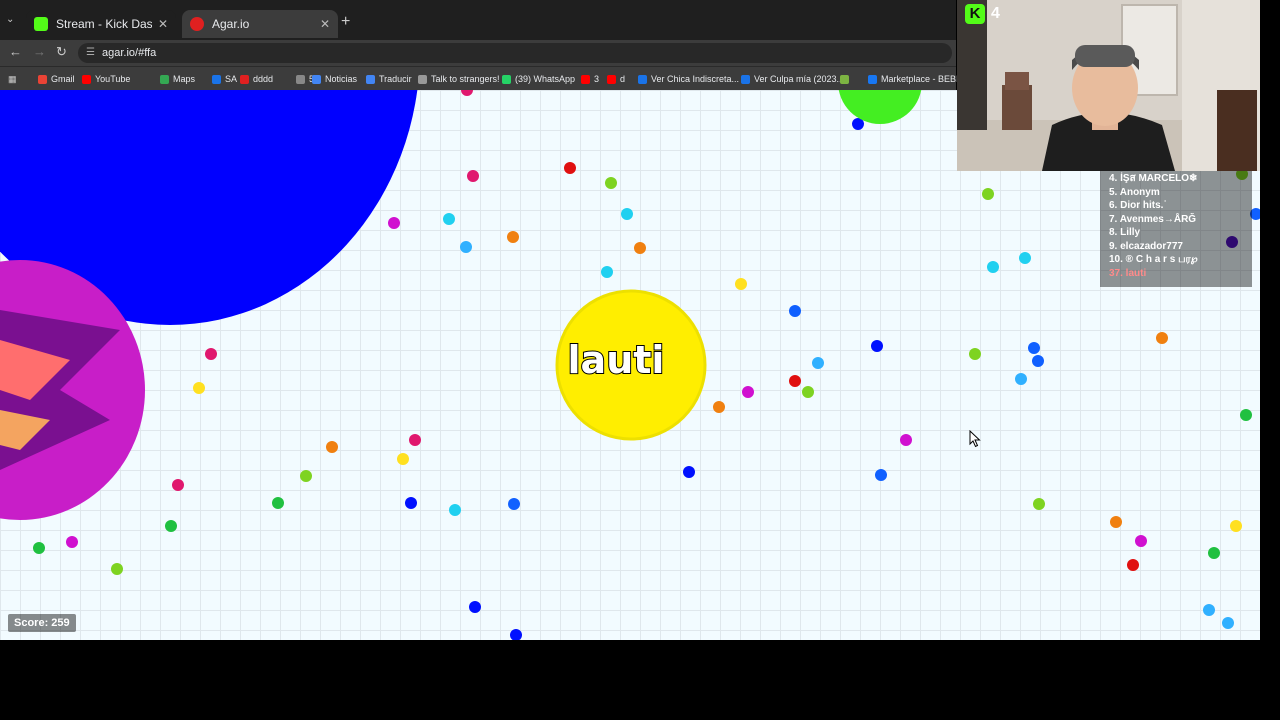 The width and height of the screenshot is (1280, 720). Describe the element at coordinates (41, 24) in the screenshot. I see `kick-favicon-icon` at that location.